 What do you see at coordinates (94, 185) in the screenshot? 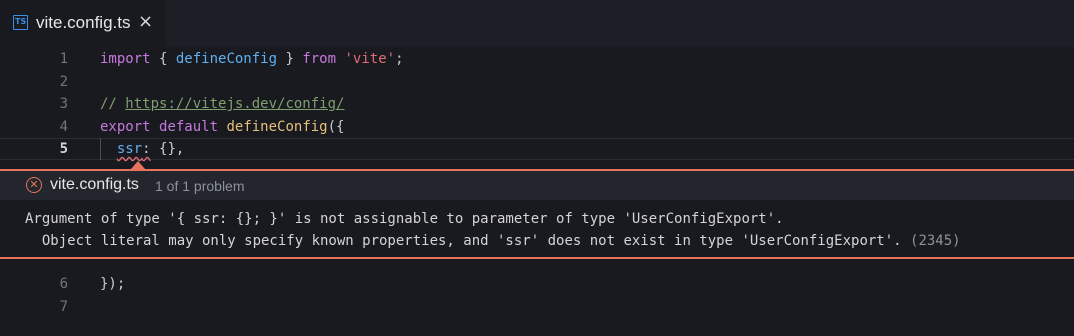
I see `peek-file-name: vite.config.ts` at bounding box center [94, 185].